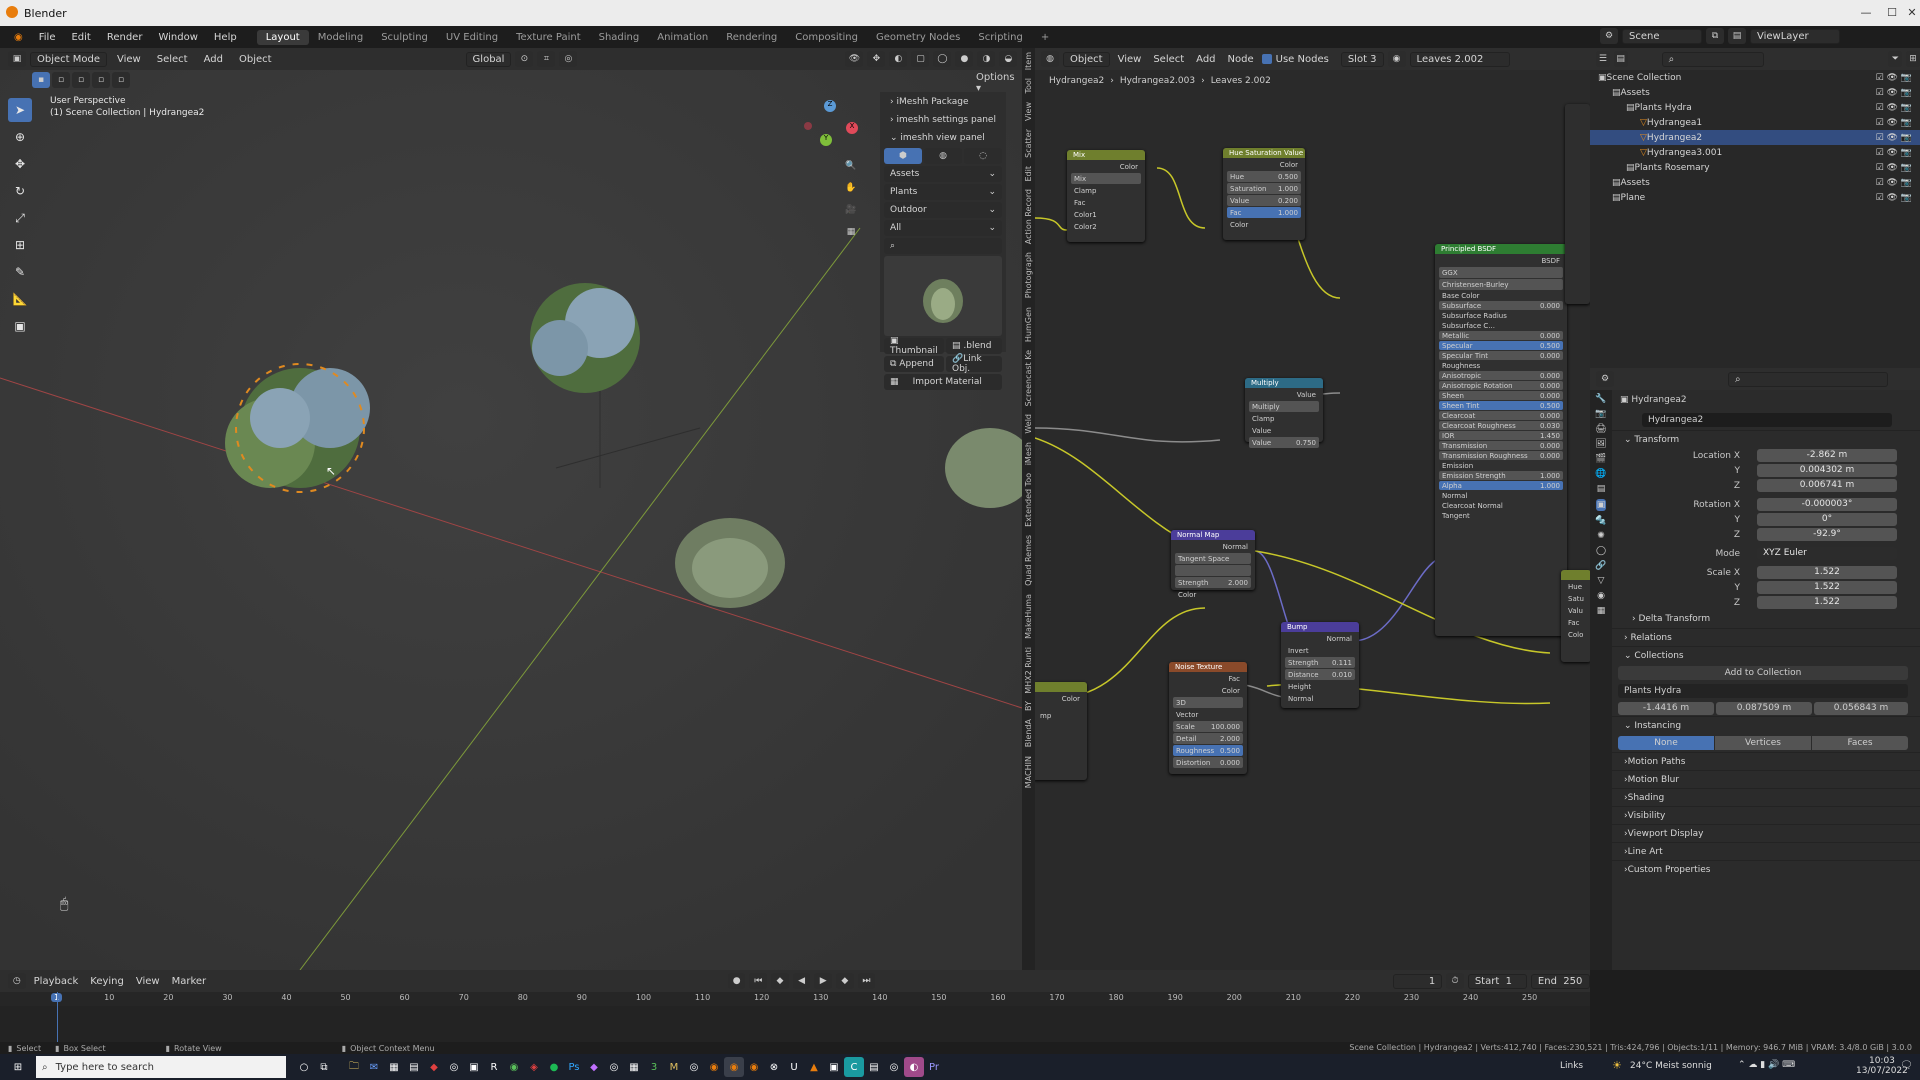 The image size is (1920, 1080). What do you see at coordinates (1763, 673) in the screenshot?
I see `add-to-collection-button: Add to Collection` at bounding box center [1763, 673].